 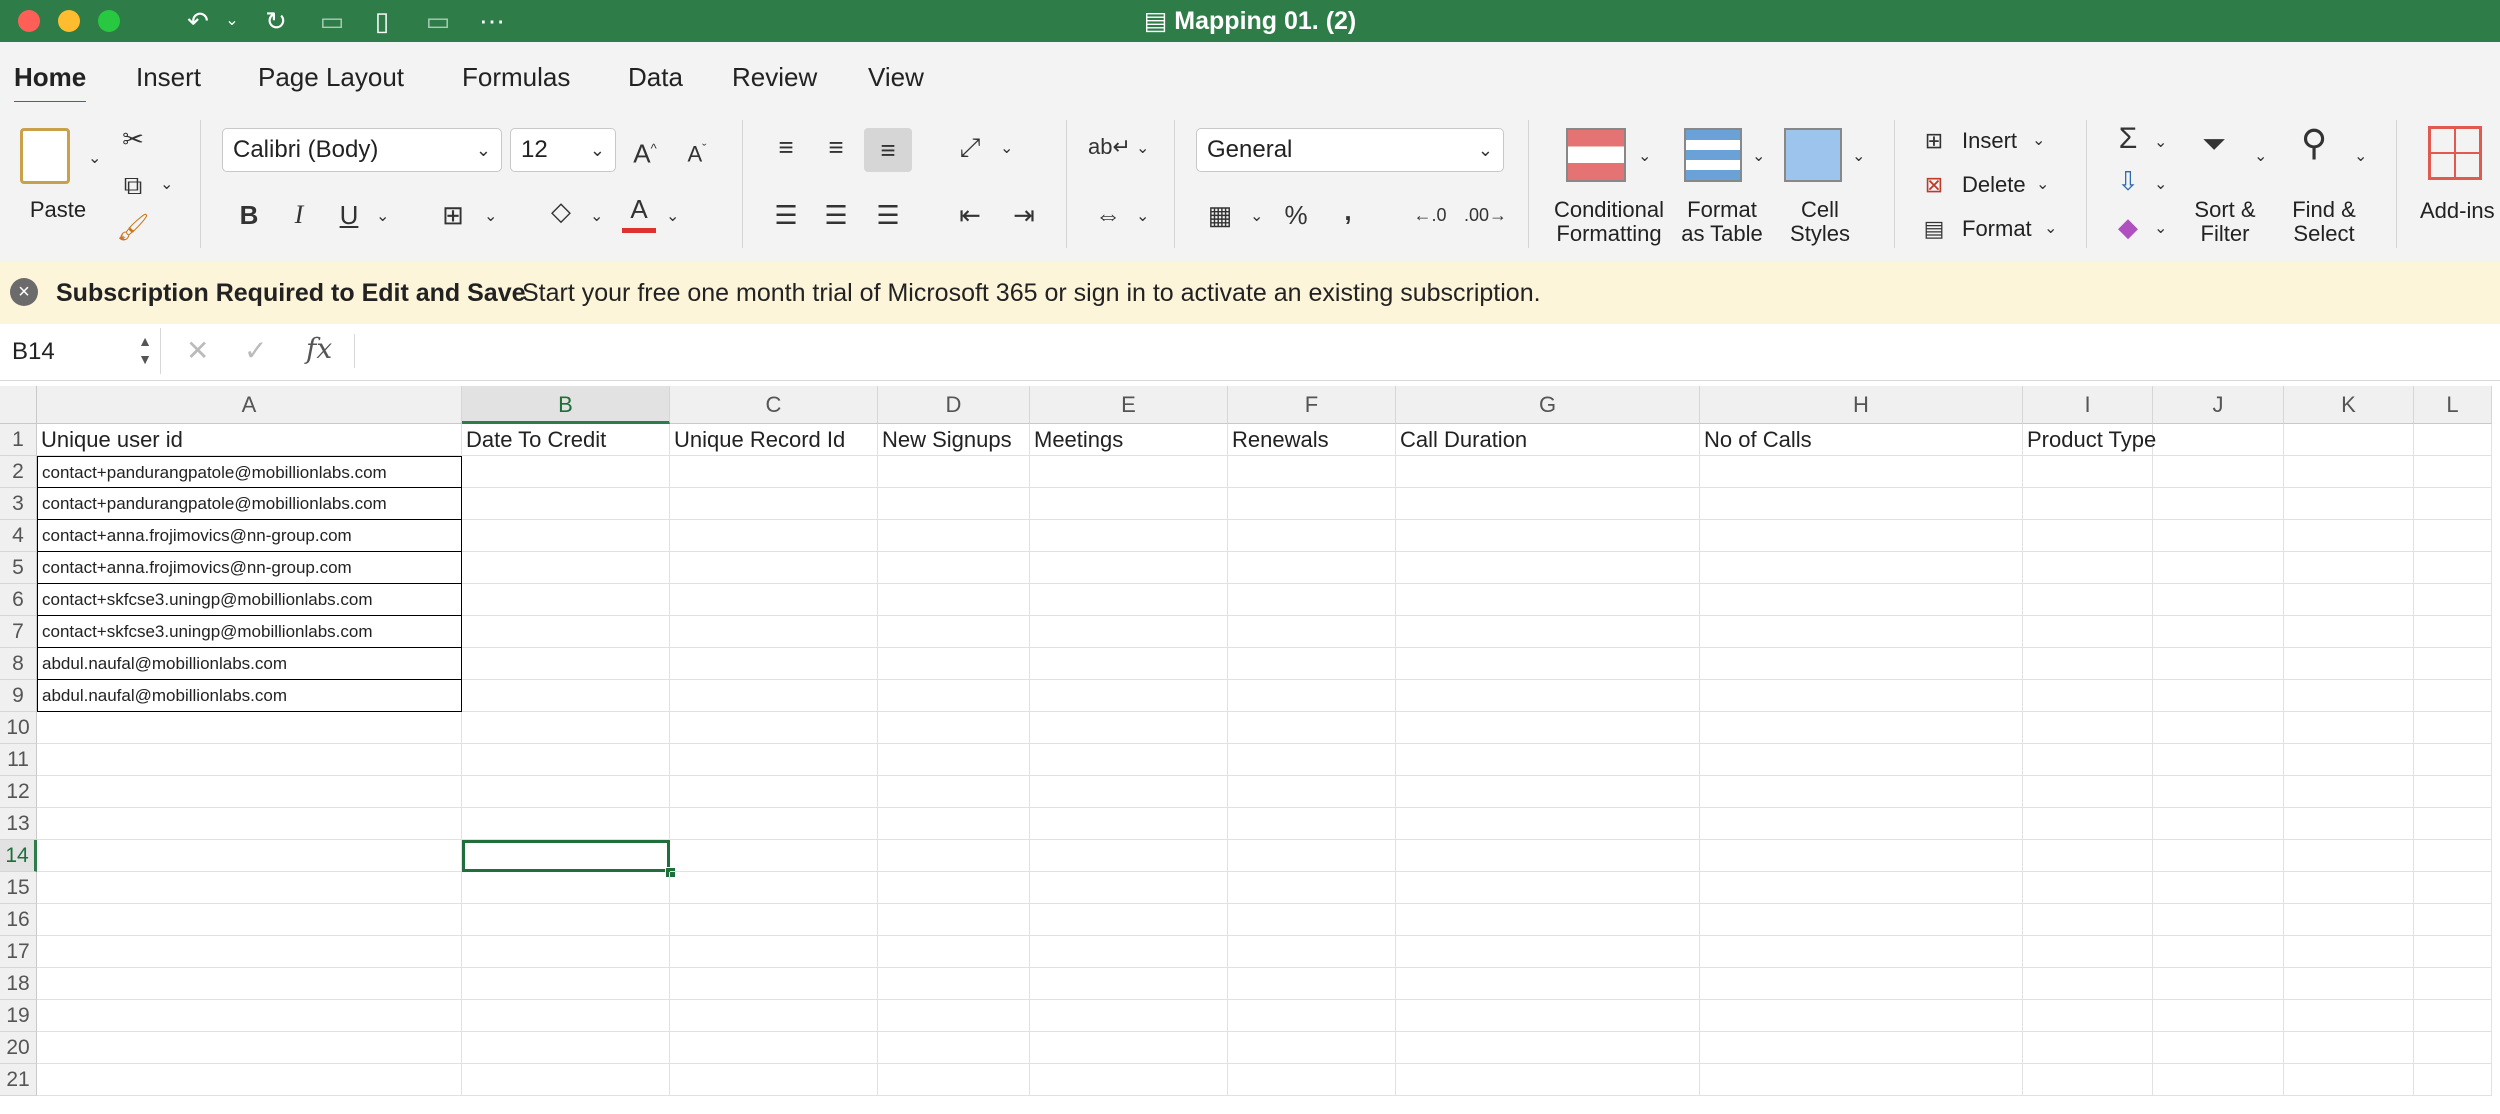 What do you see at coordinates (166, 184) in the screenshot?
I see `copy-dropdown-icon: ⌄` at bounding box center [166, 184].